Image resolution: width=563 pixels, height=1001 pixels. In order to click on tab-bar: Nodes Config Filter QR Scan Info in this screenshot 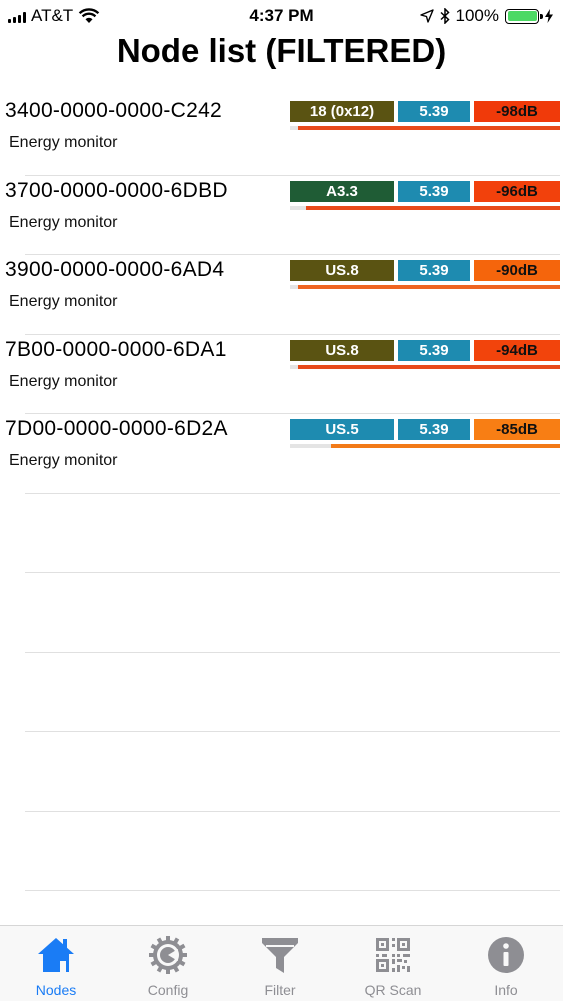, I will do `click(281, 963)`.